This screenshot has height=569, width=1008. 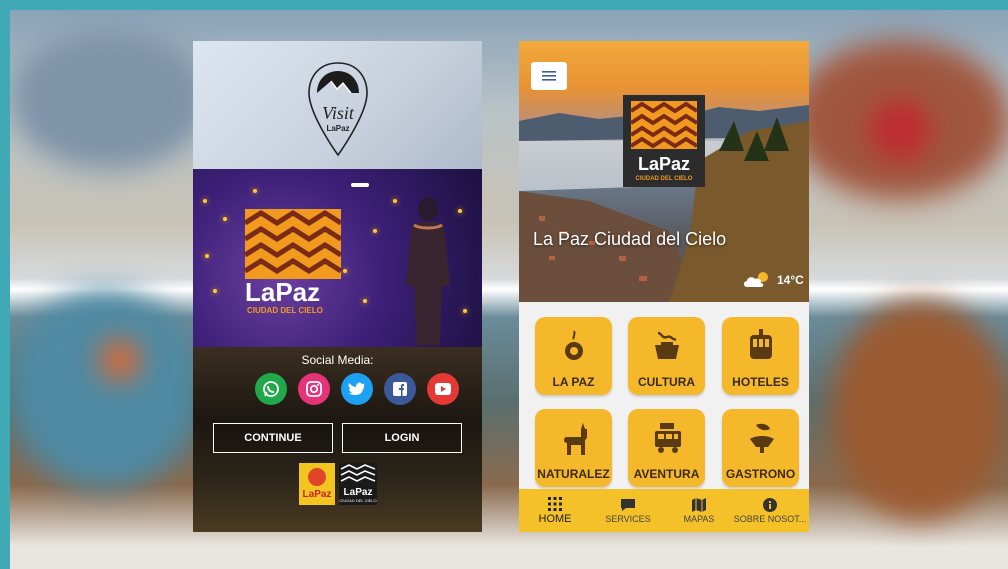 What do you see at coordinates (761, 344) in the screenshot?
I see `cable-car-icon` at bounding box center [761, 344].